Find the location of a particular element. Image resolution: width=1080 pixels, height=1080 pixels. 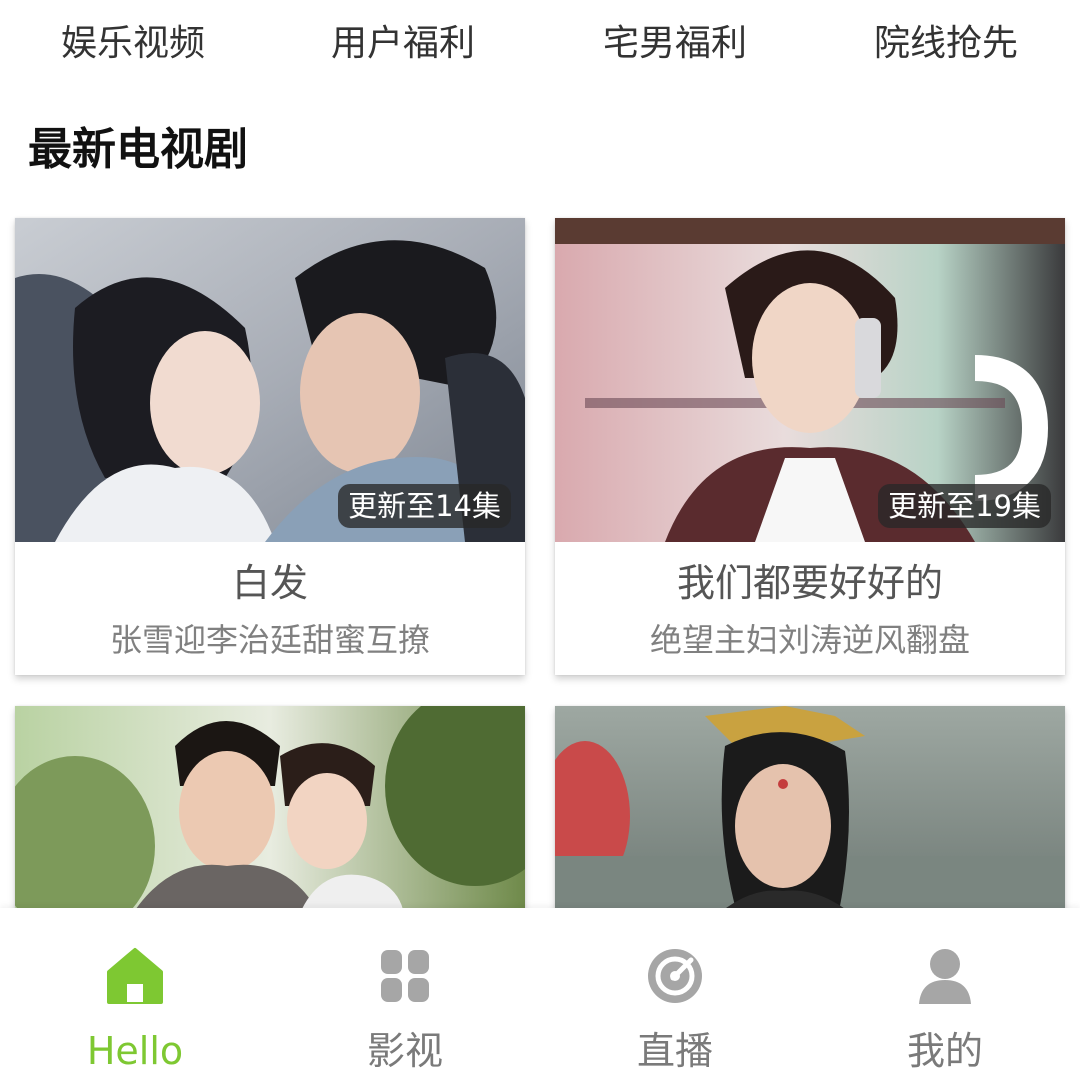

nav-item-home: Hello is located at coordinates (135, 994).